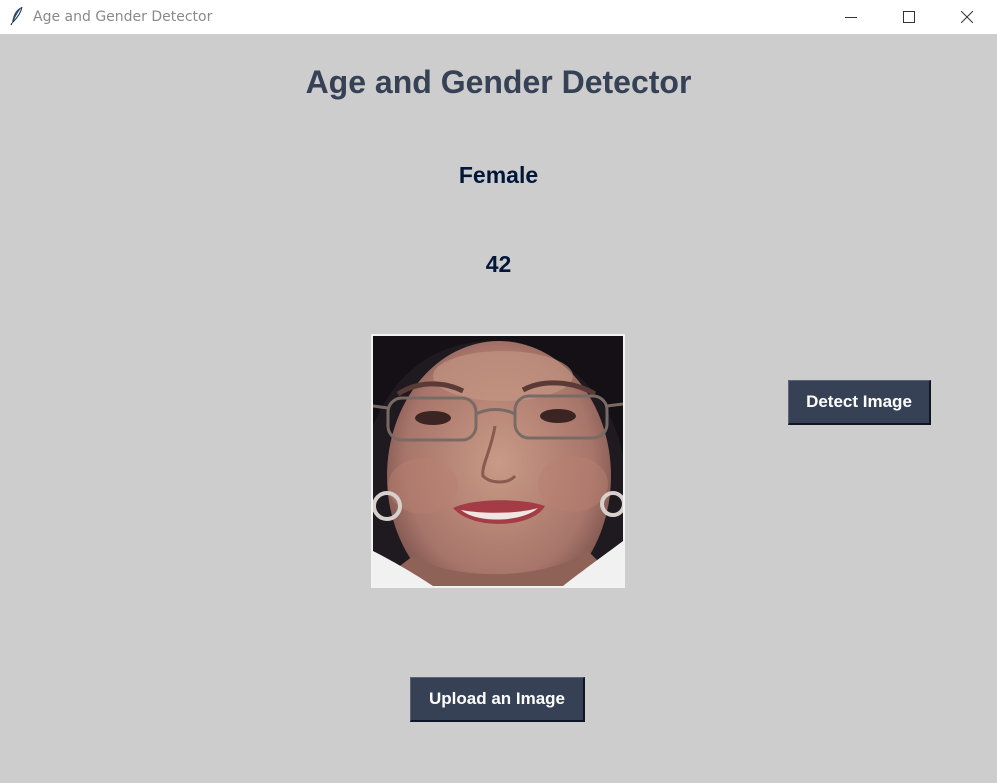 This screenshot has width=997, height=783. What do you see at coordinates (498, 17) in the screenshot?
I see `title-bar: Age and Gender Detector` at bounding box center [498, 17].